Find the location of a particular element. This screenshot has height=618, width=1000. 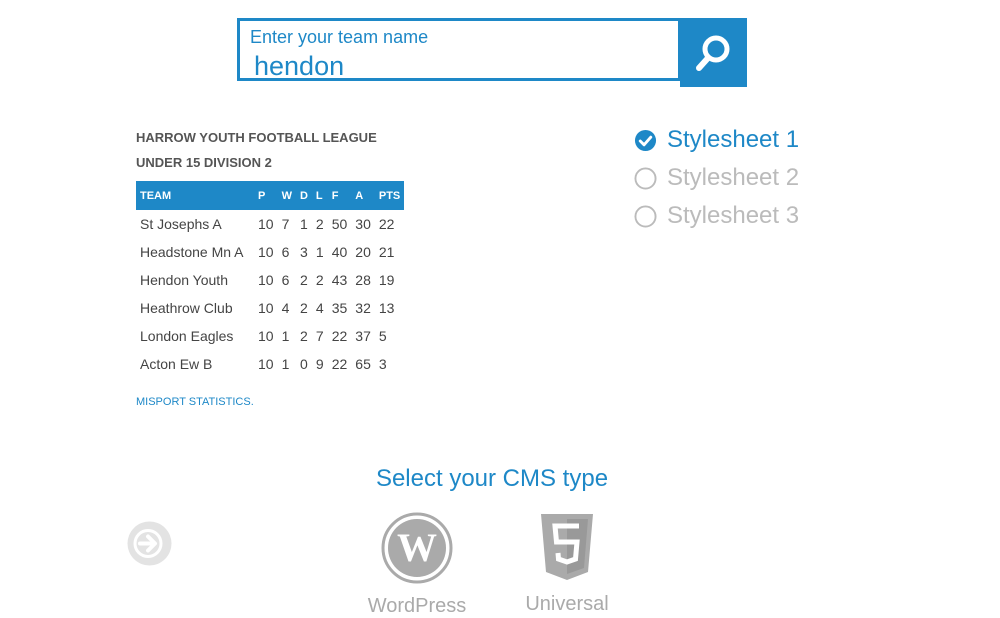

cms-heading: Select your CMS type is located at coordinates (492, 478).